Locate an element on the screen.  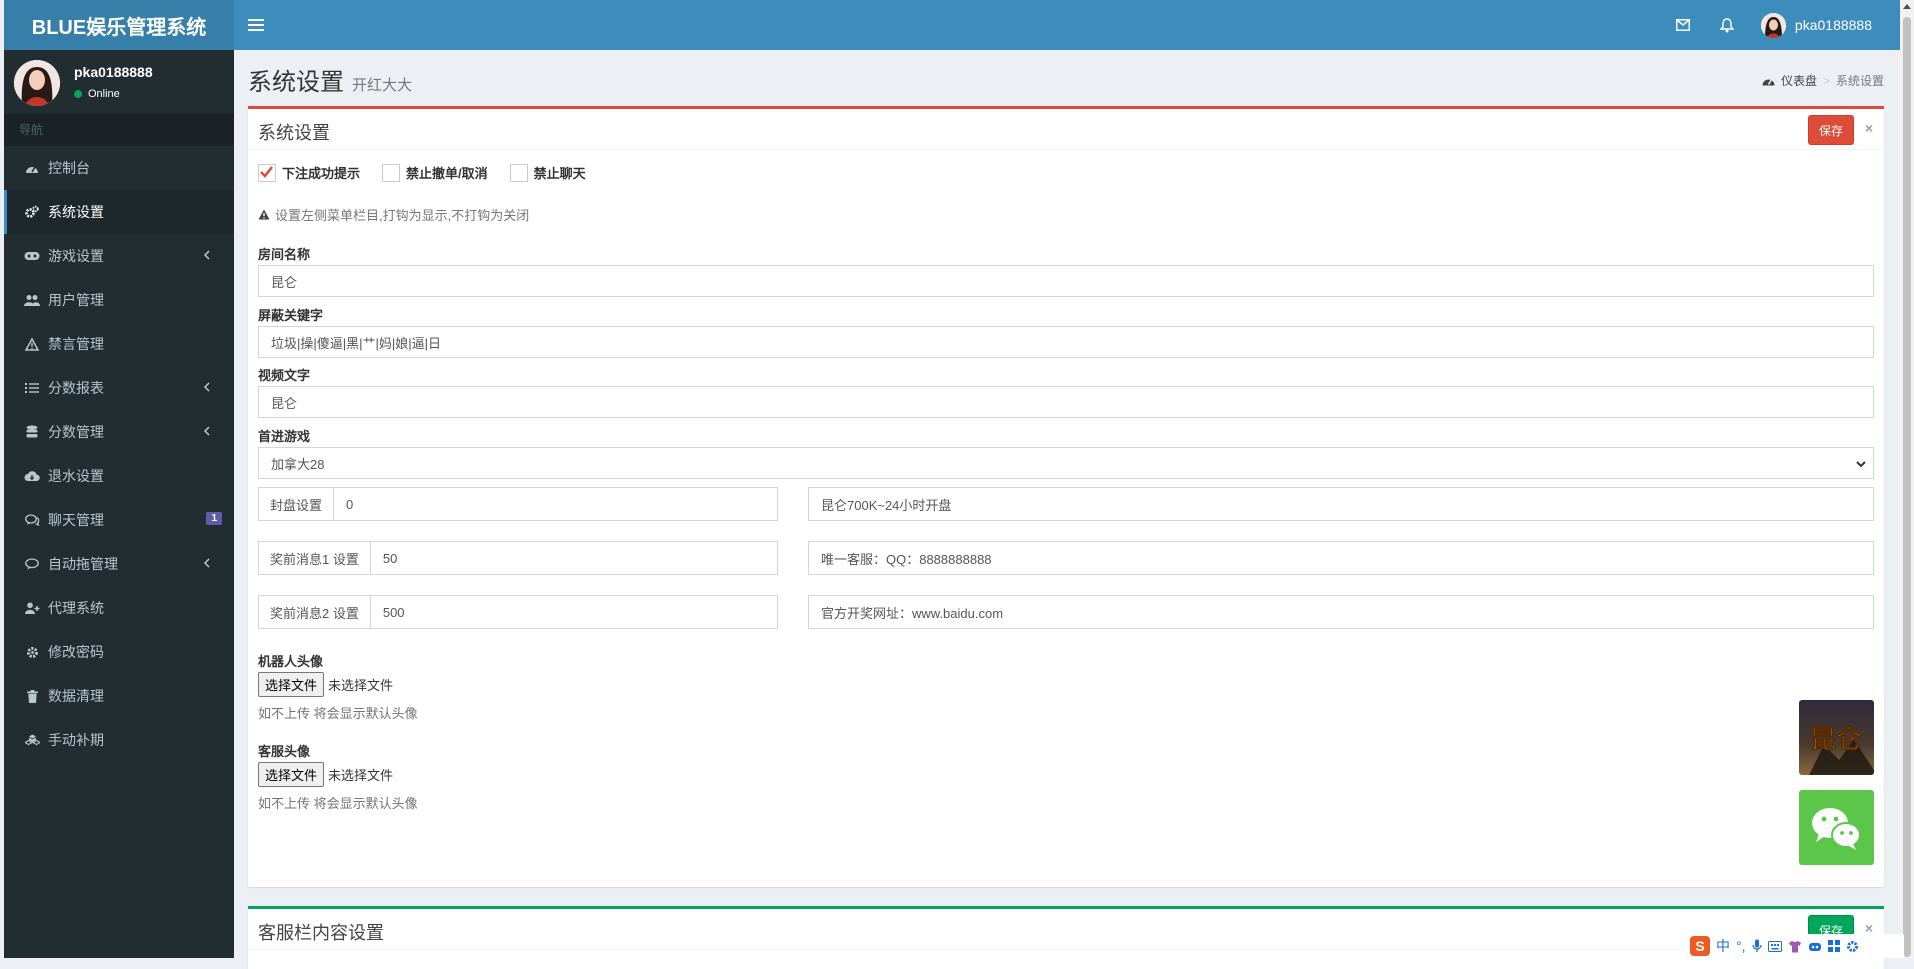
box-title: 客服栏内容设置 is located at coordinates (321, 933).